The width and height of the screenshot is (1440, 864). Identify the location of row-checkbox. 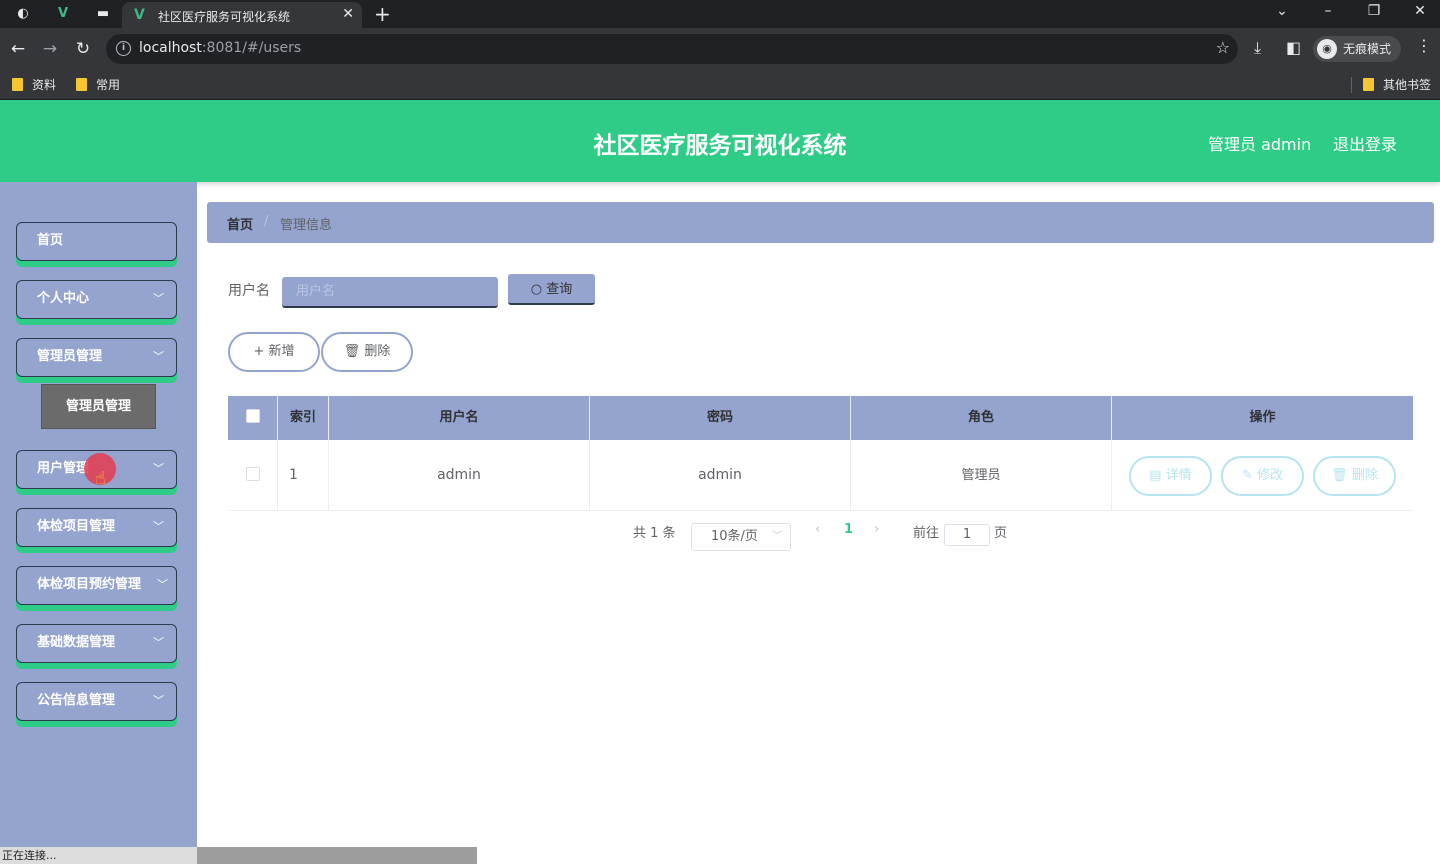
(252, 474).